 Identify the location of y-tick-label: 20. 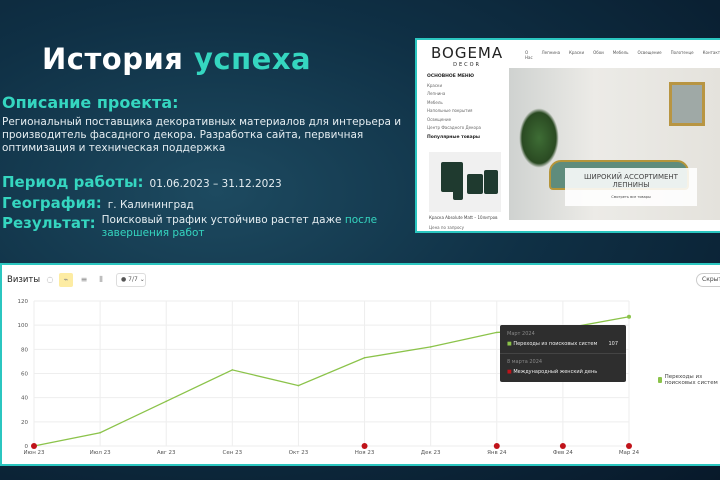
(24, 423).